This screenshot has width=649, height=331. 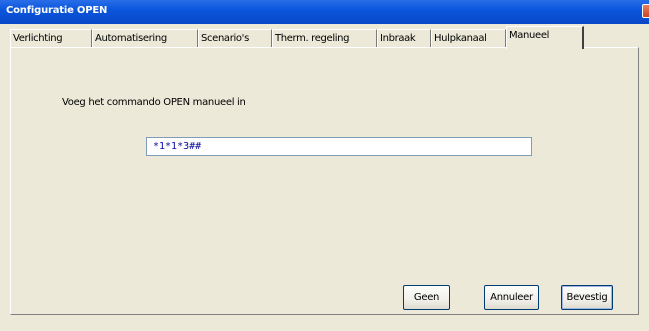 What do you see at coordinates (324, 12) in the screenshot?
I see `title-bar: Configuratie OPEN` at bounding box center [324, 12].